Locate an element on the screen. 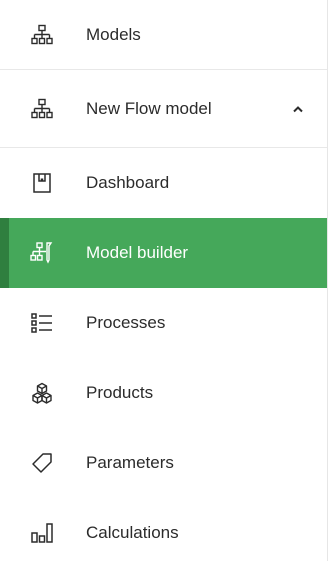 This screenshot has width=328, height=561. chevron-up-icon is located at coordinates (298, 109).